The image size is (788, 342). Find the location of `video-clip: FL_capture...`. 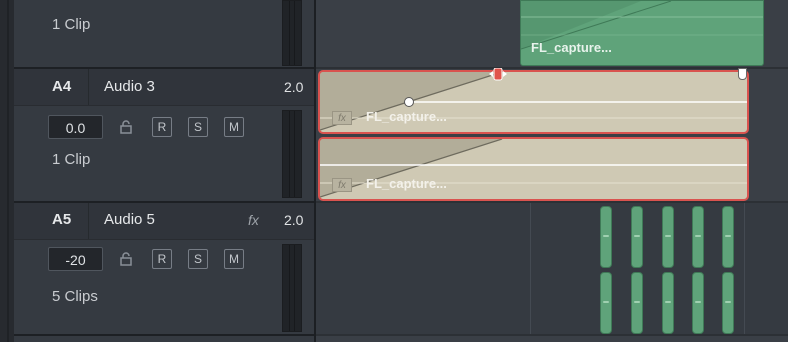

video-clip: FL_capture... is located at coordinates (642, 33).